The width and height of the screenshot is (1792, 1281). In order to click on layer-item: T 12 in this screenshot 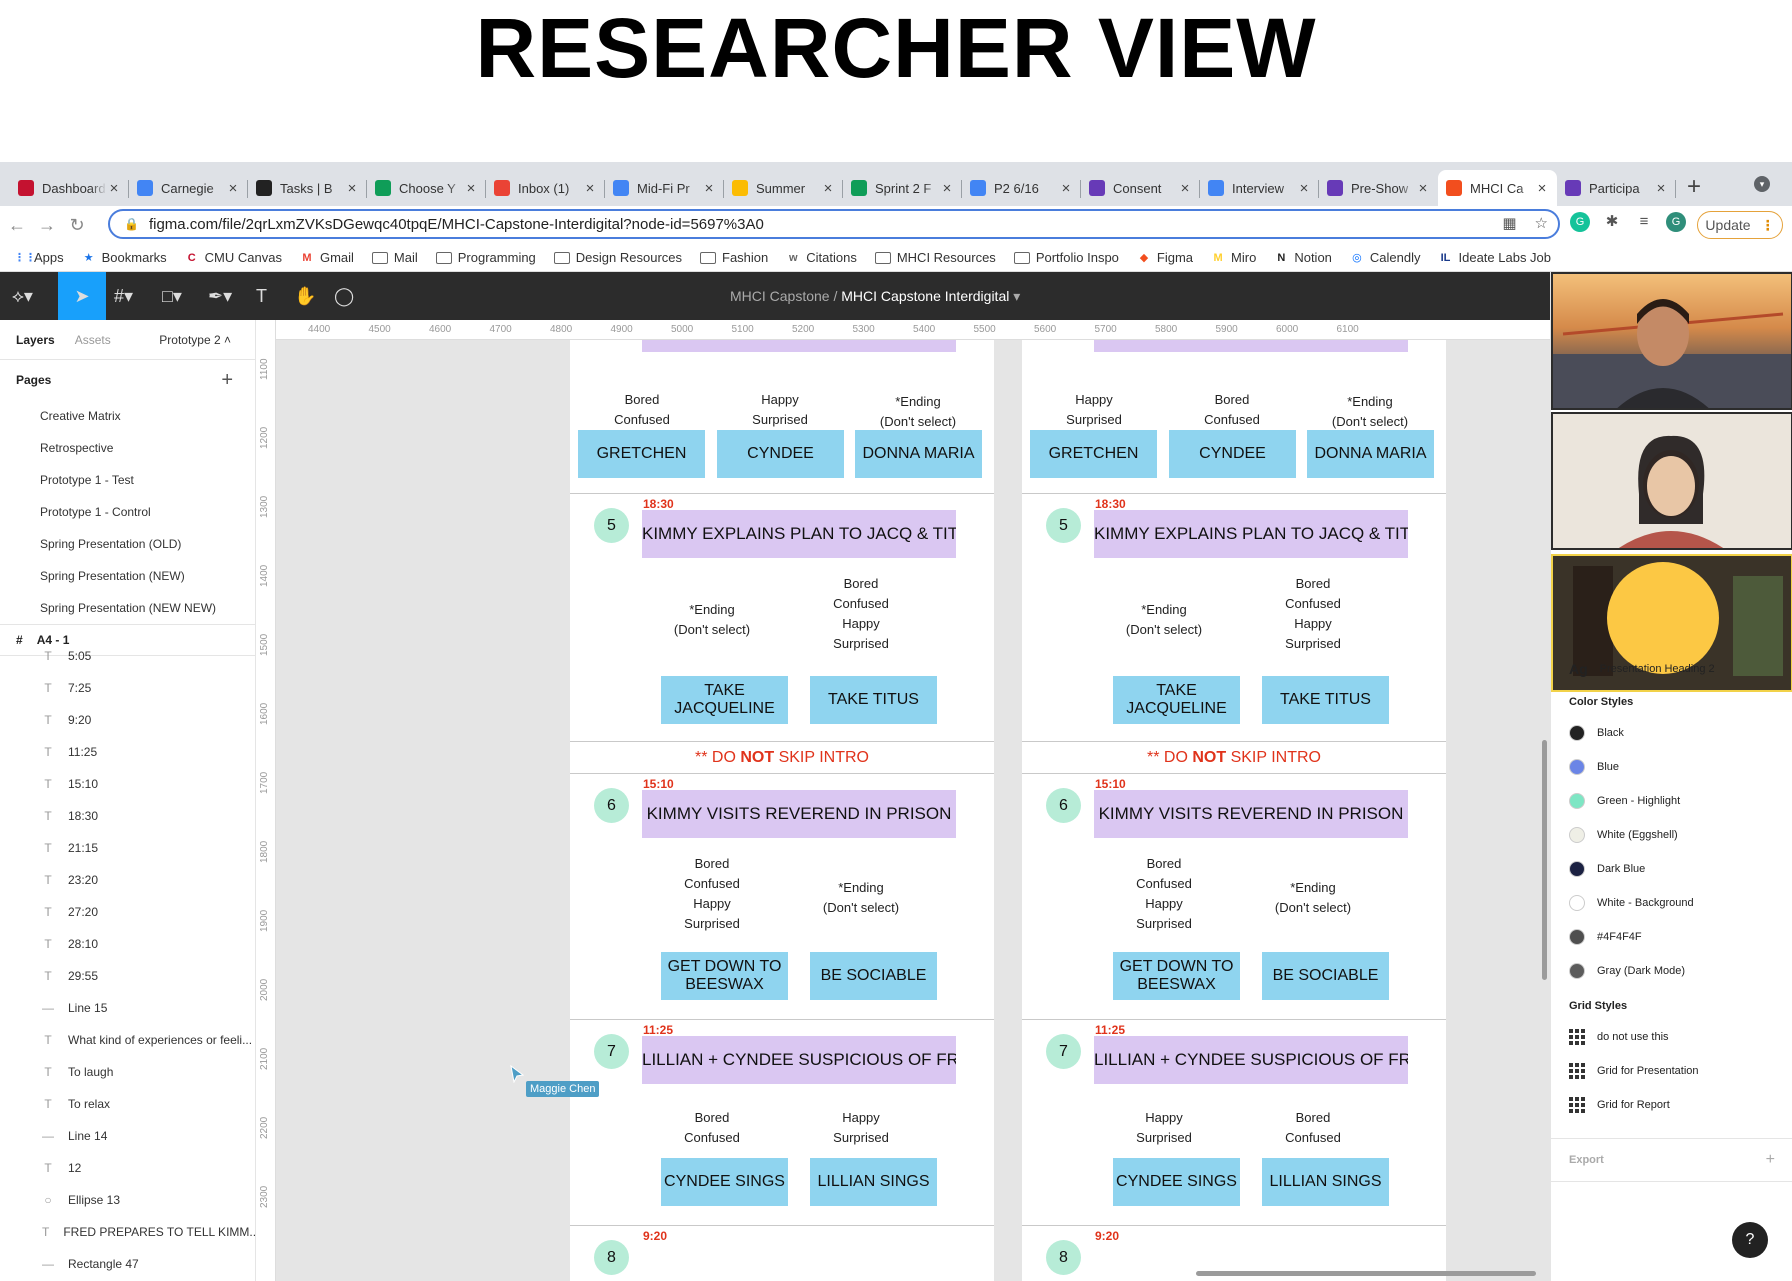, I will do `click(127, 1168)`.